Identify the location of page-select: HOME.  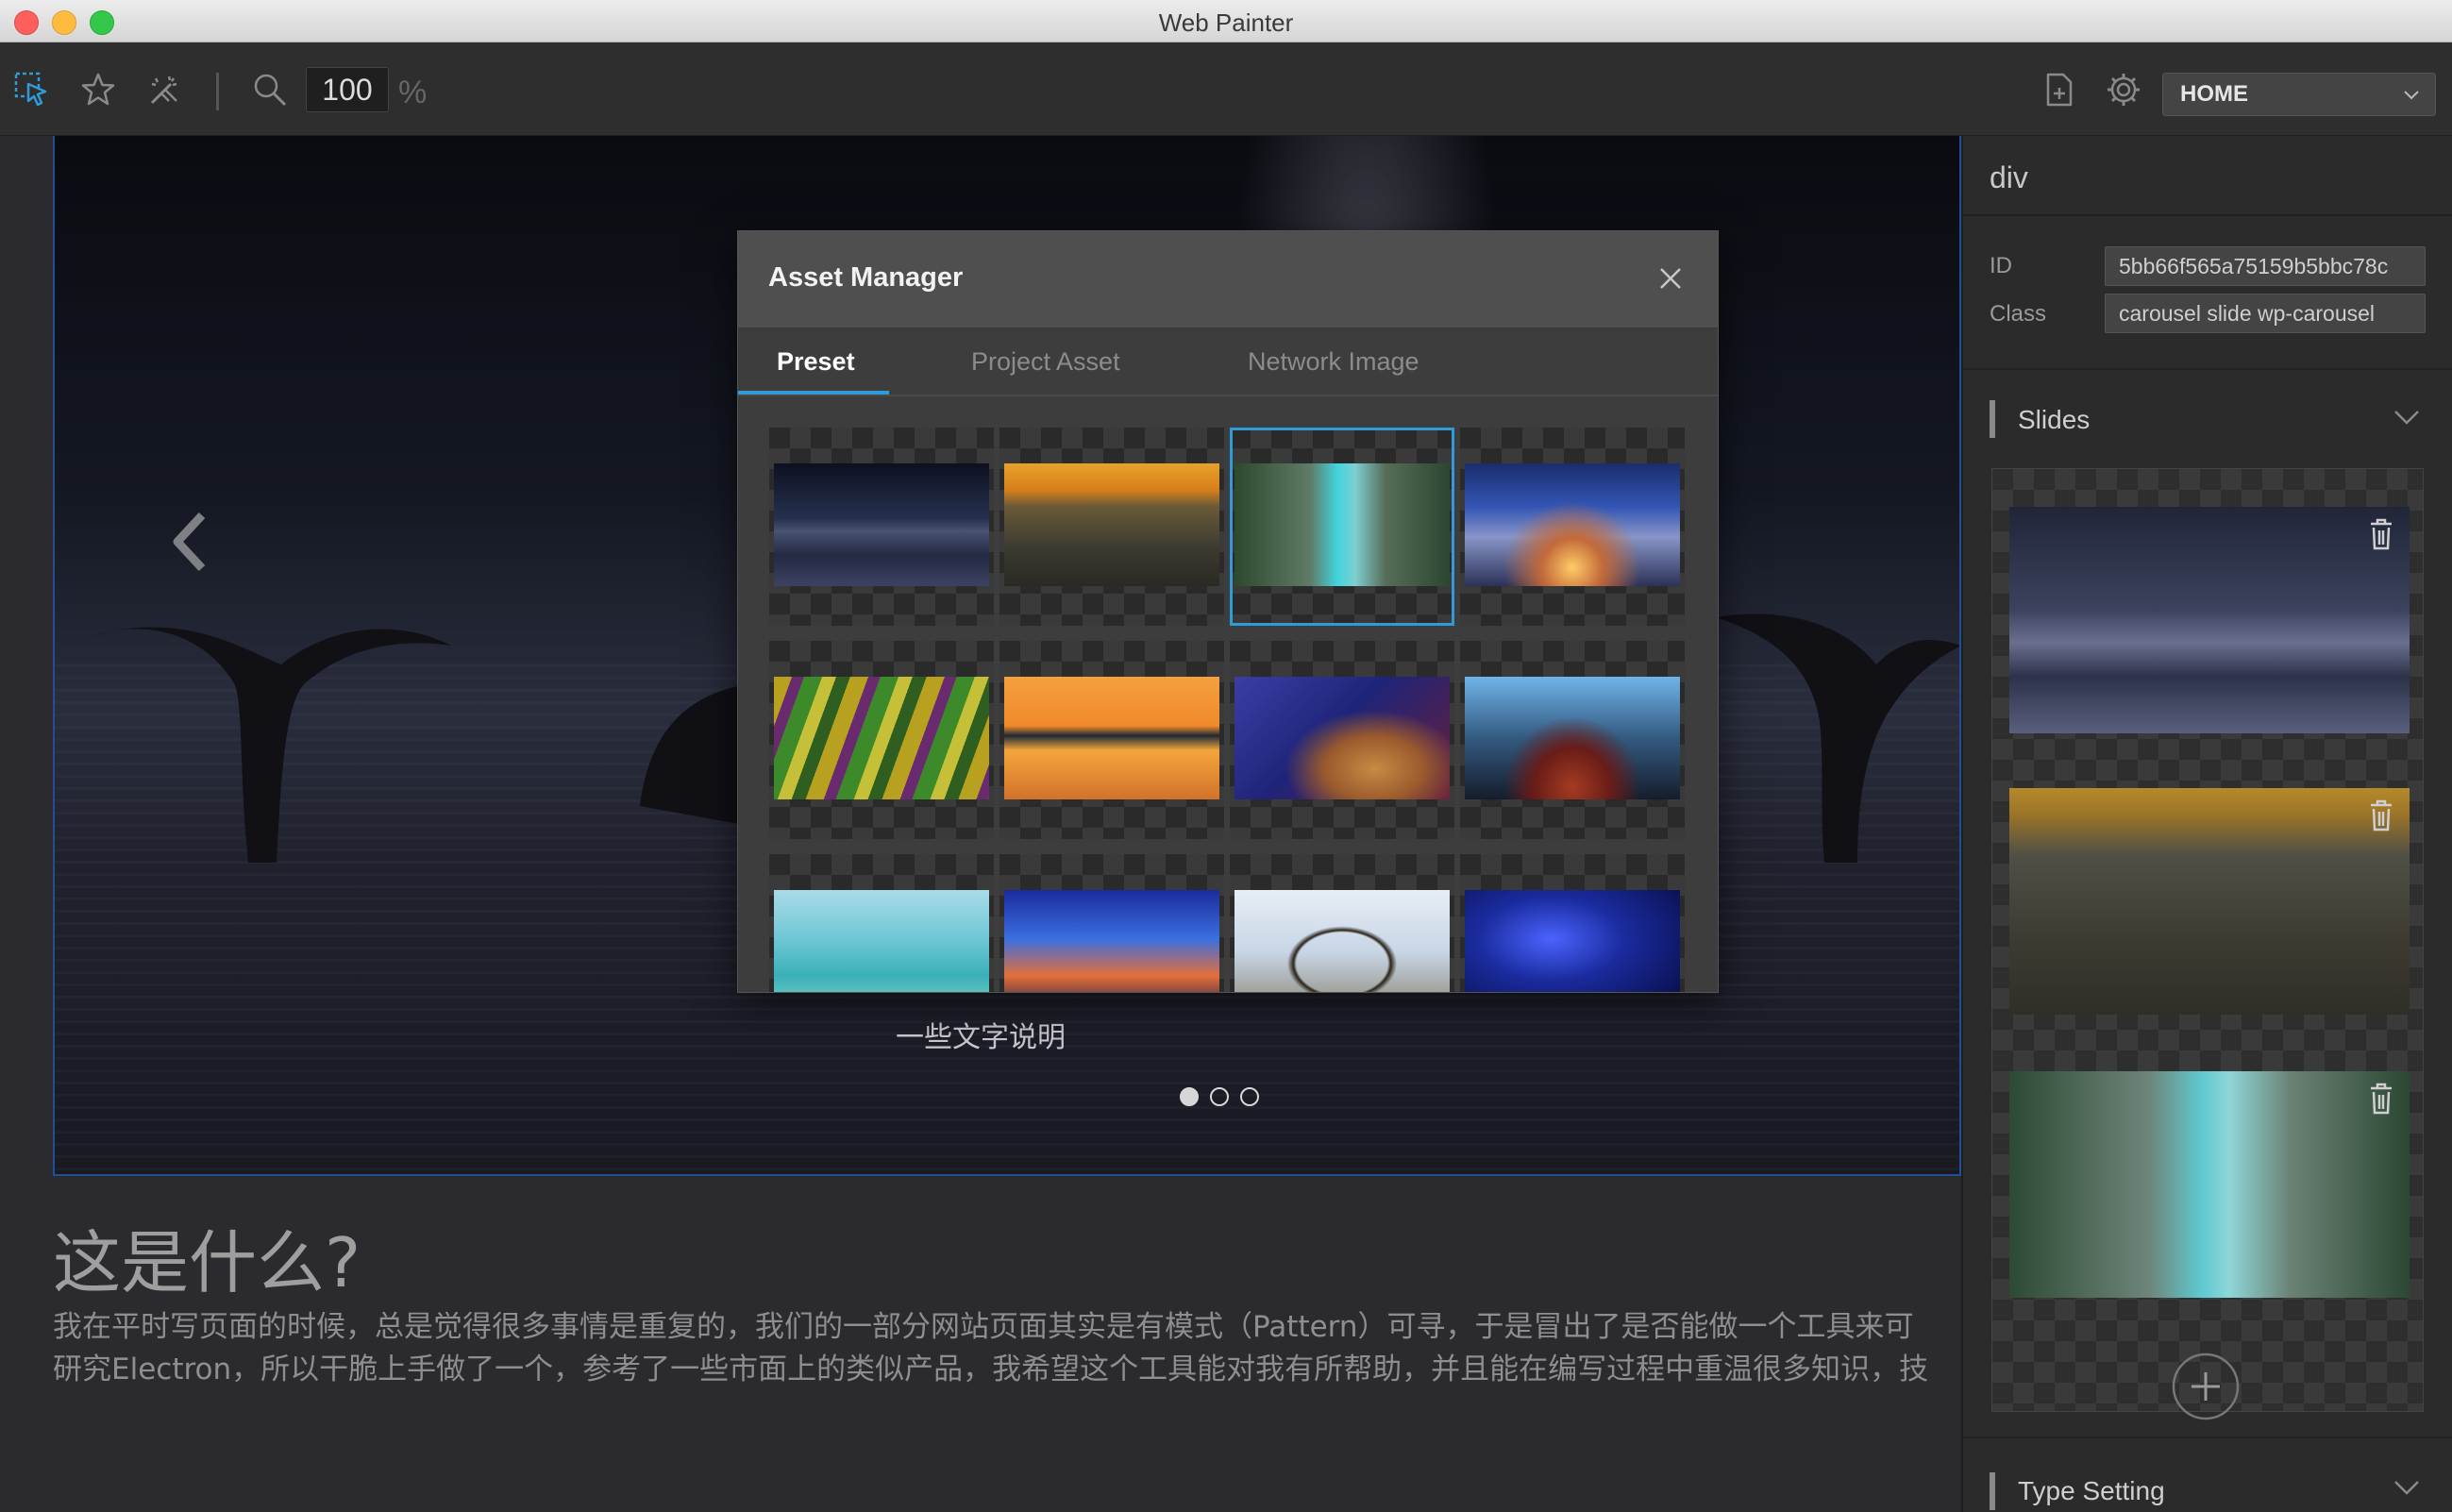
(2299, 94).